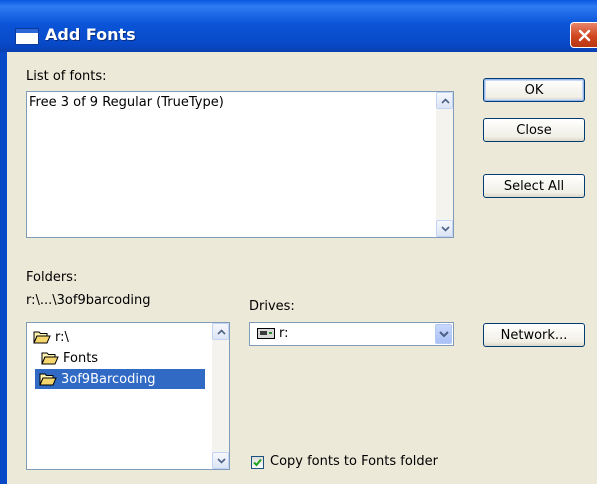 Image resolution: width=597 pixels, height=484 pixels. Describe the element at coordinates (90, 34) in the screenshot. I see `window-title: Add Fonts` at that location.